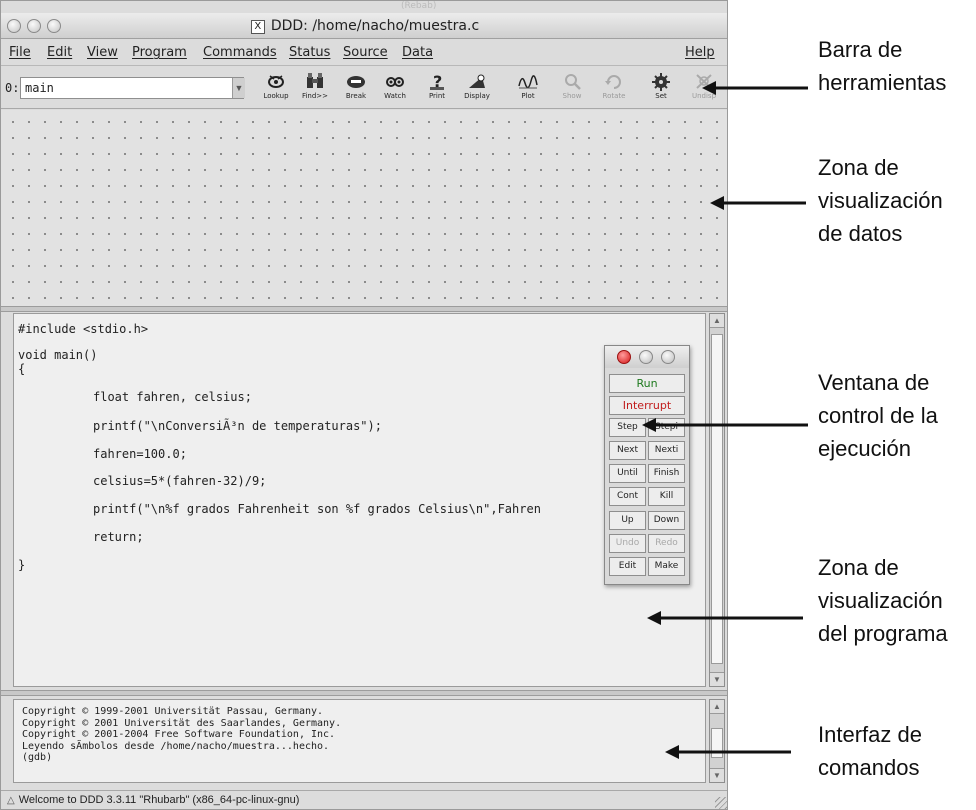 The image size is (976, 810). What do you see at coordinates (870, 751) in the screenshot?
I see `annotation-console: Interfaz de comandos` at bounding box center [870, 751].